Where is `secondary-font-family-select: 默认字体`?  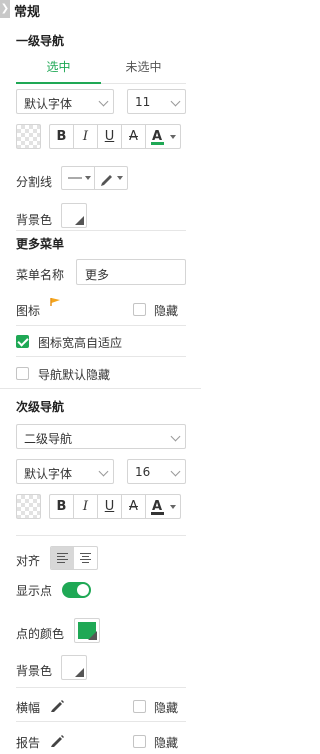
secondary-font-family-select: 默认字体 is located at coordinates (65, 471).